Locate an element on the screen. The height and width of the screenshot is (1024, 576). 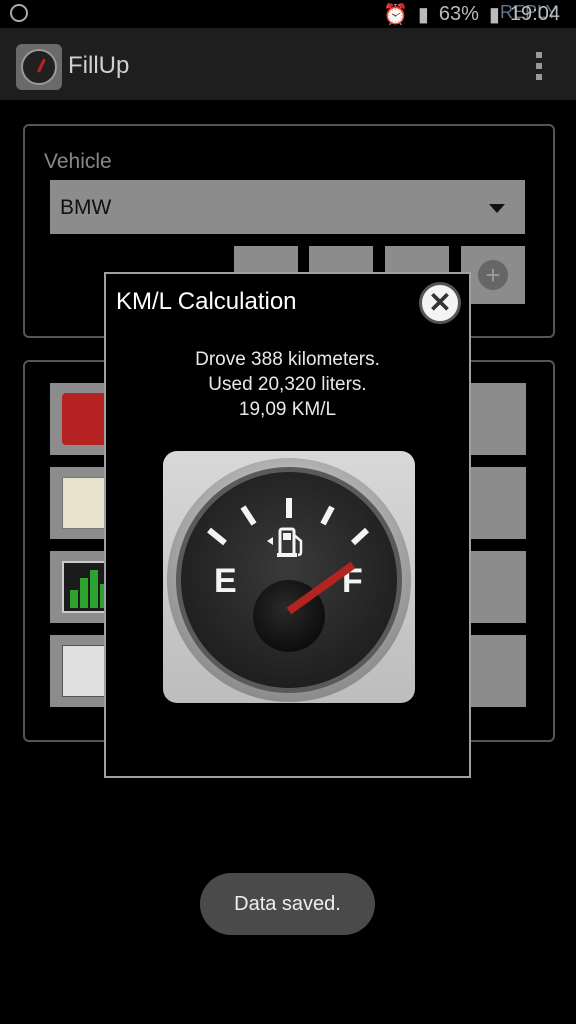
signal-icon: ▮ is located at coordinates (423, 15).